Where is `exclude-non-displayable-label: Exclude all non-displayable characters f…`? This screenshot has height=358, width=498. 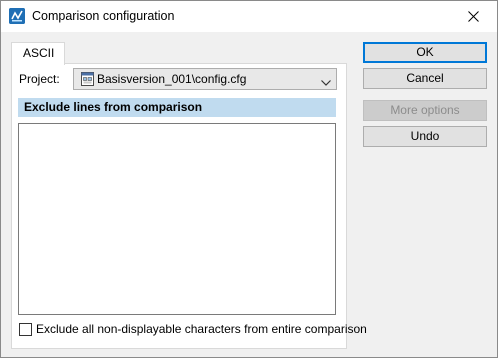 exclude-non-displayable-label: Exclude all non-displayable characters f… is located at coordinates (201, 329).